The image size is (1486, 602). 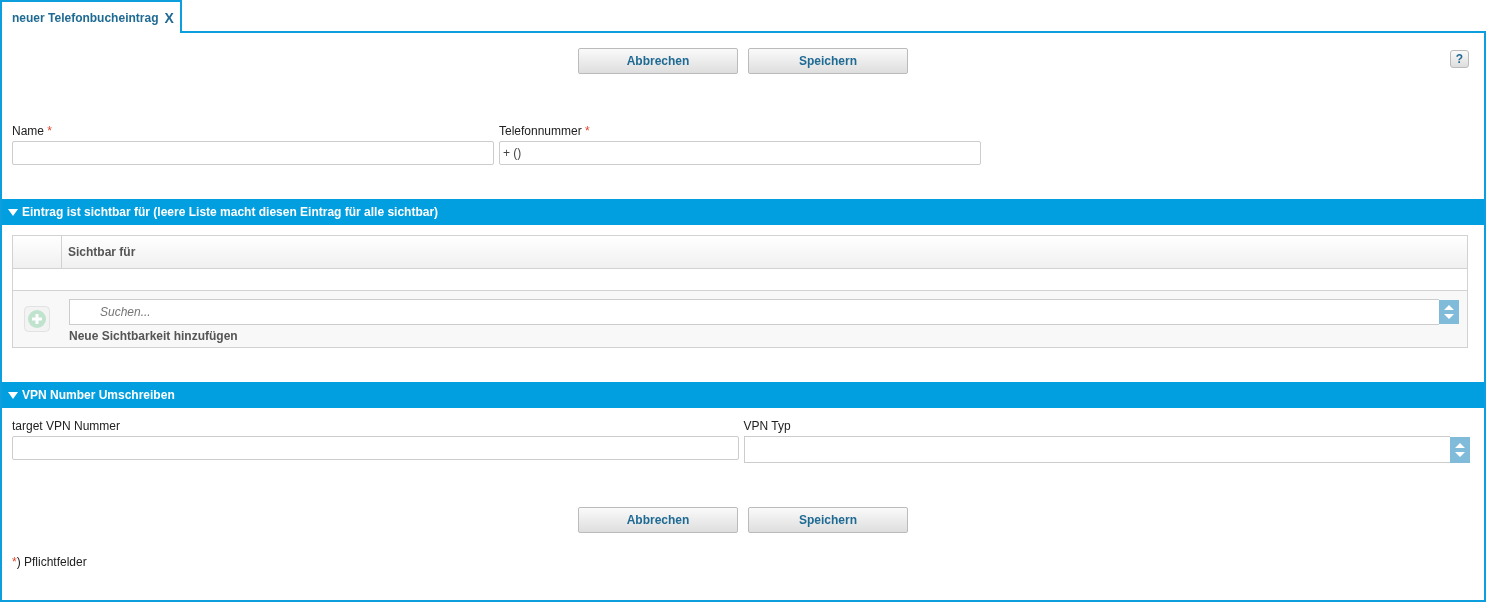 What do you see at coordinates (658, 520) in the screenshot?
I see `form-button: Abbrechen` at bounding box center [658, 520].